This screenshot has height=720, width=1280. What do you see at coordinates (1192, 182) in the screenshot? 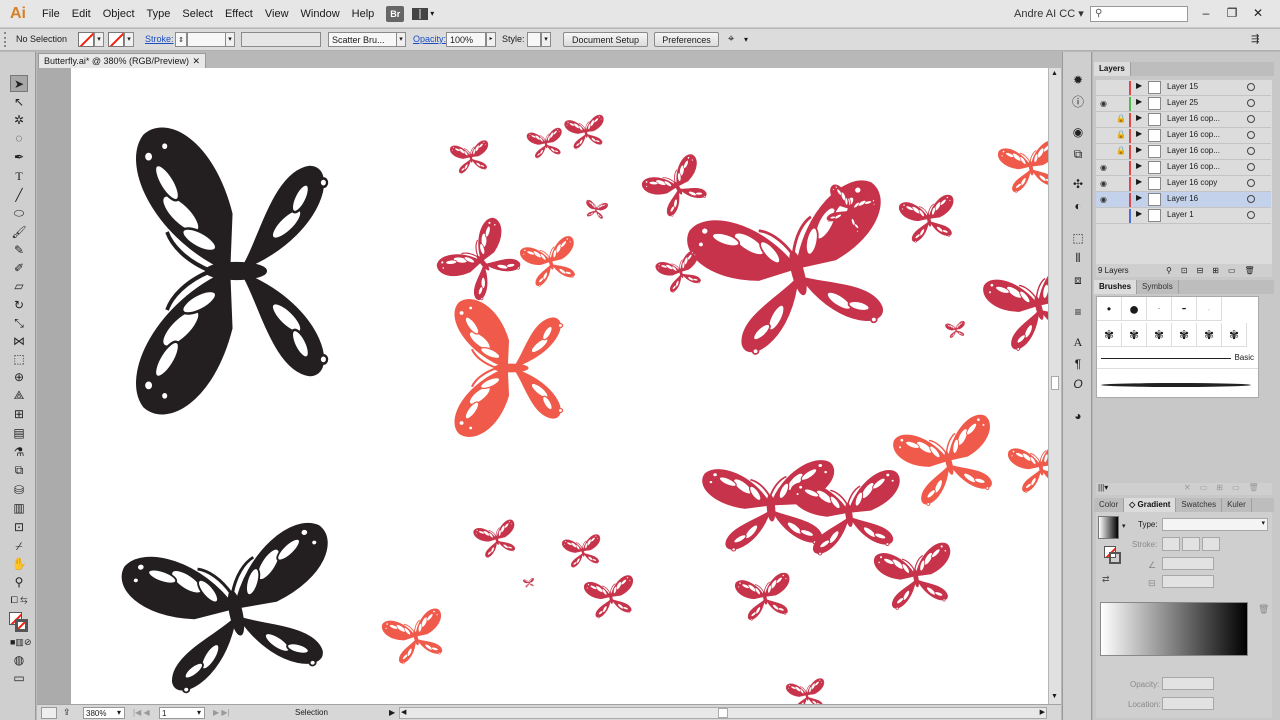
I see `layer-name: Layer 16 copy` at bounding box center [1192, 182].